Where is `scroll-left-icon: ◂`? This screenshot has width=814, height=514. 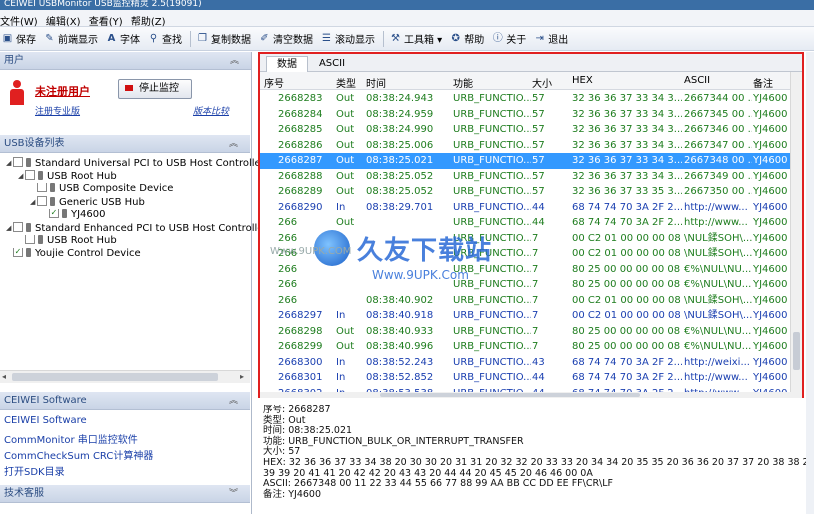
scroll-left-icon: ◂ is located at coordinates (4, 377).